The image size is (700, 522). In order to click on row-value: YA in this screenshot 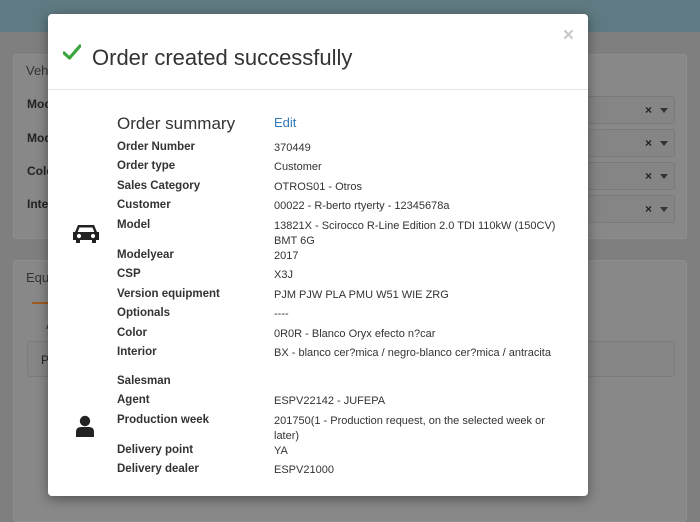, I will do `click(281, 451)`.